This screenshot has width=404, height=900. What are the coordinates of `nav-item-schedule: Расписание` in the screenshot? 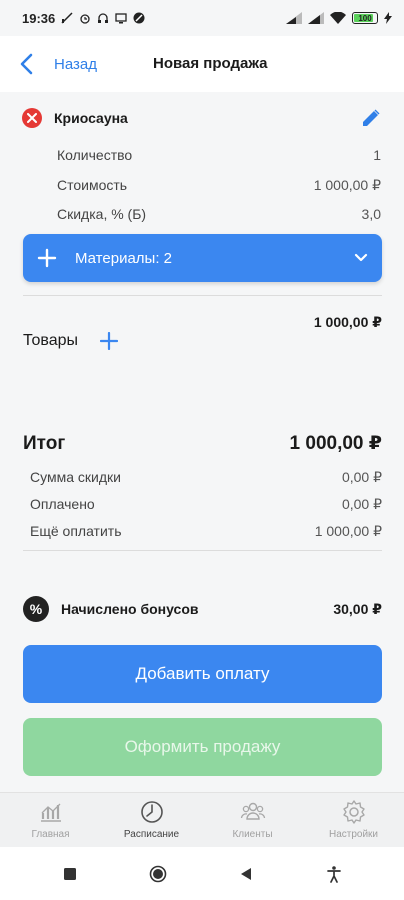 It's located at (151, 820).